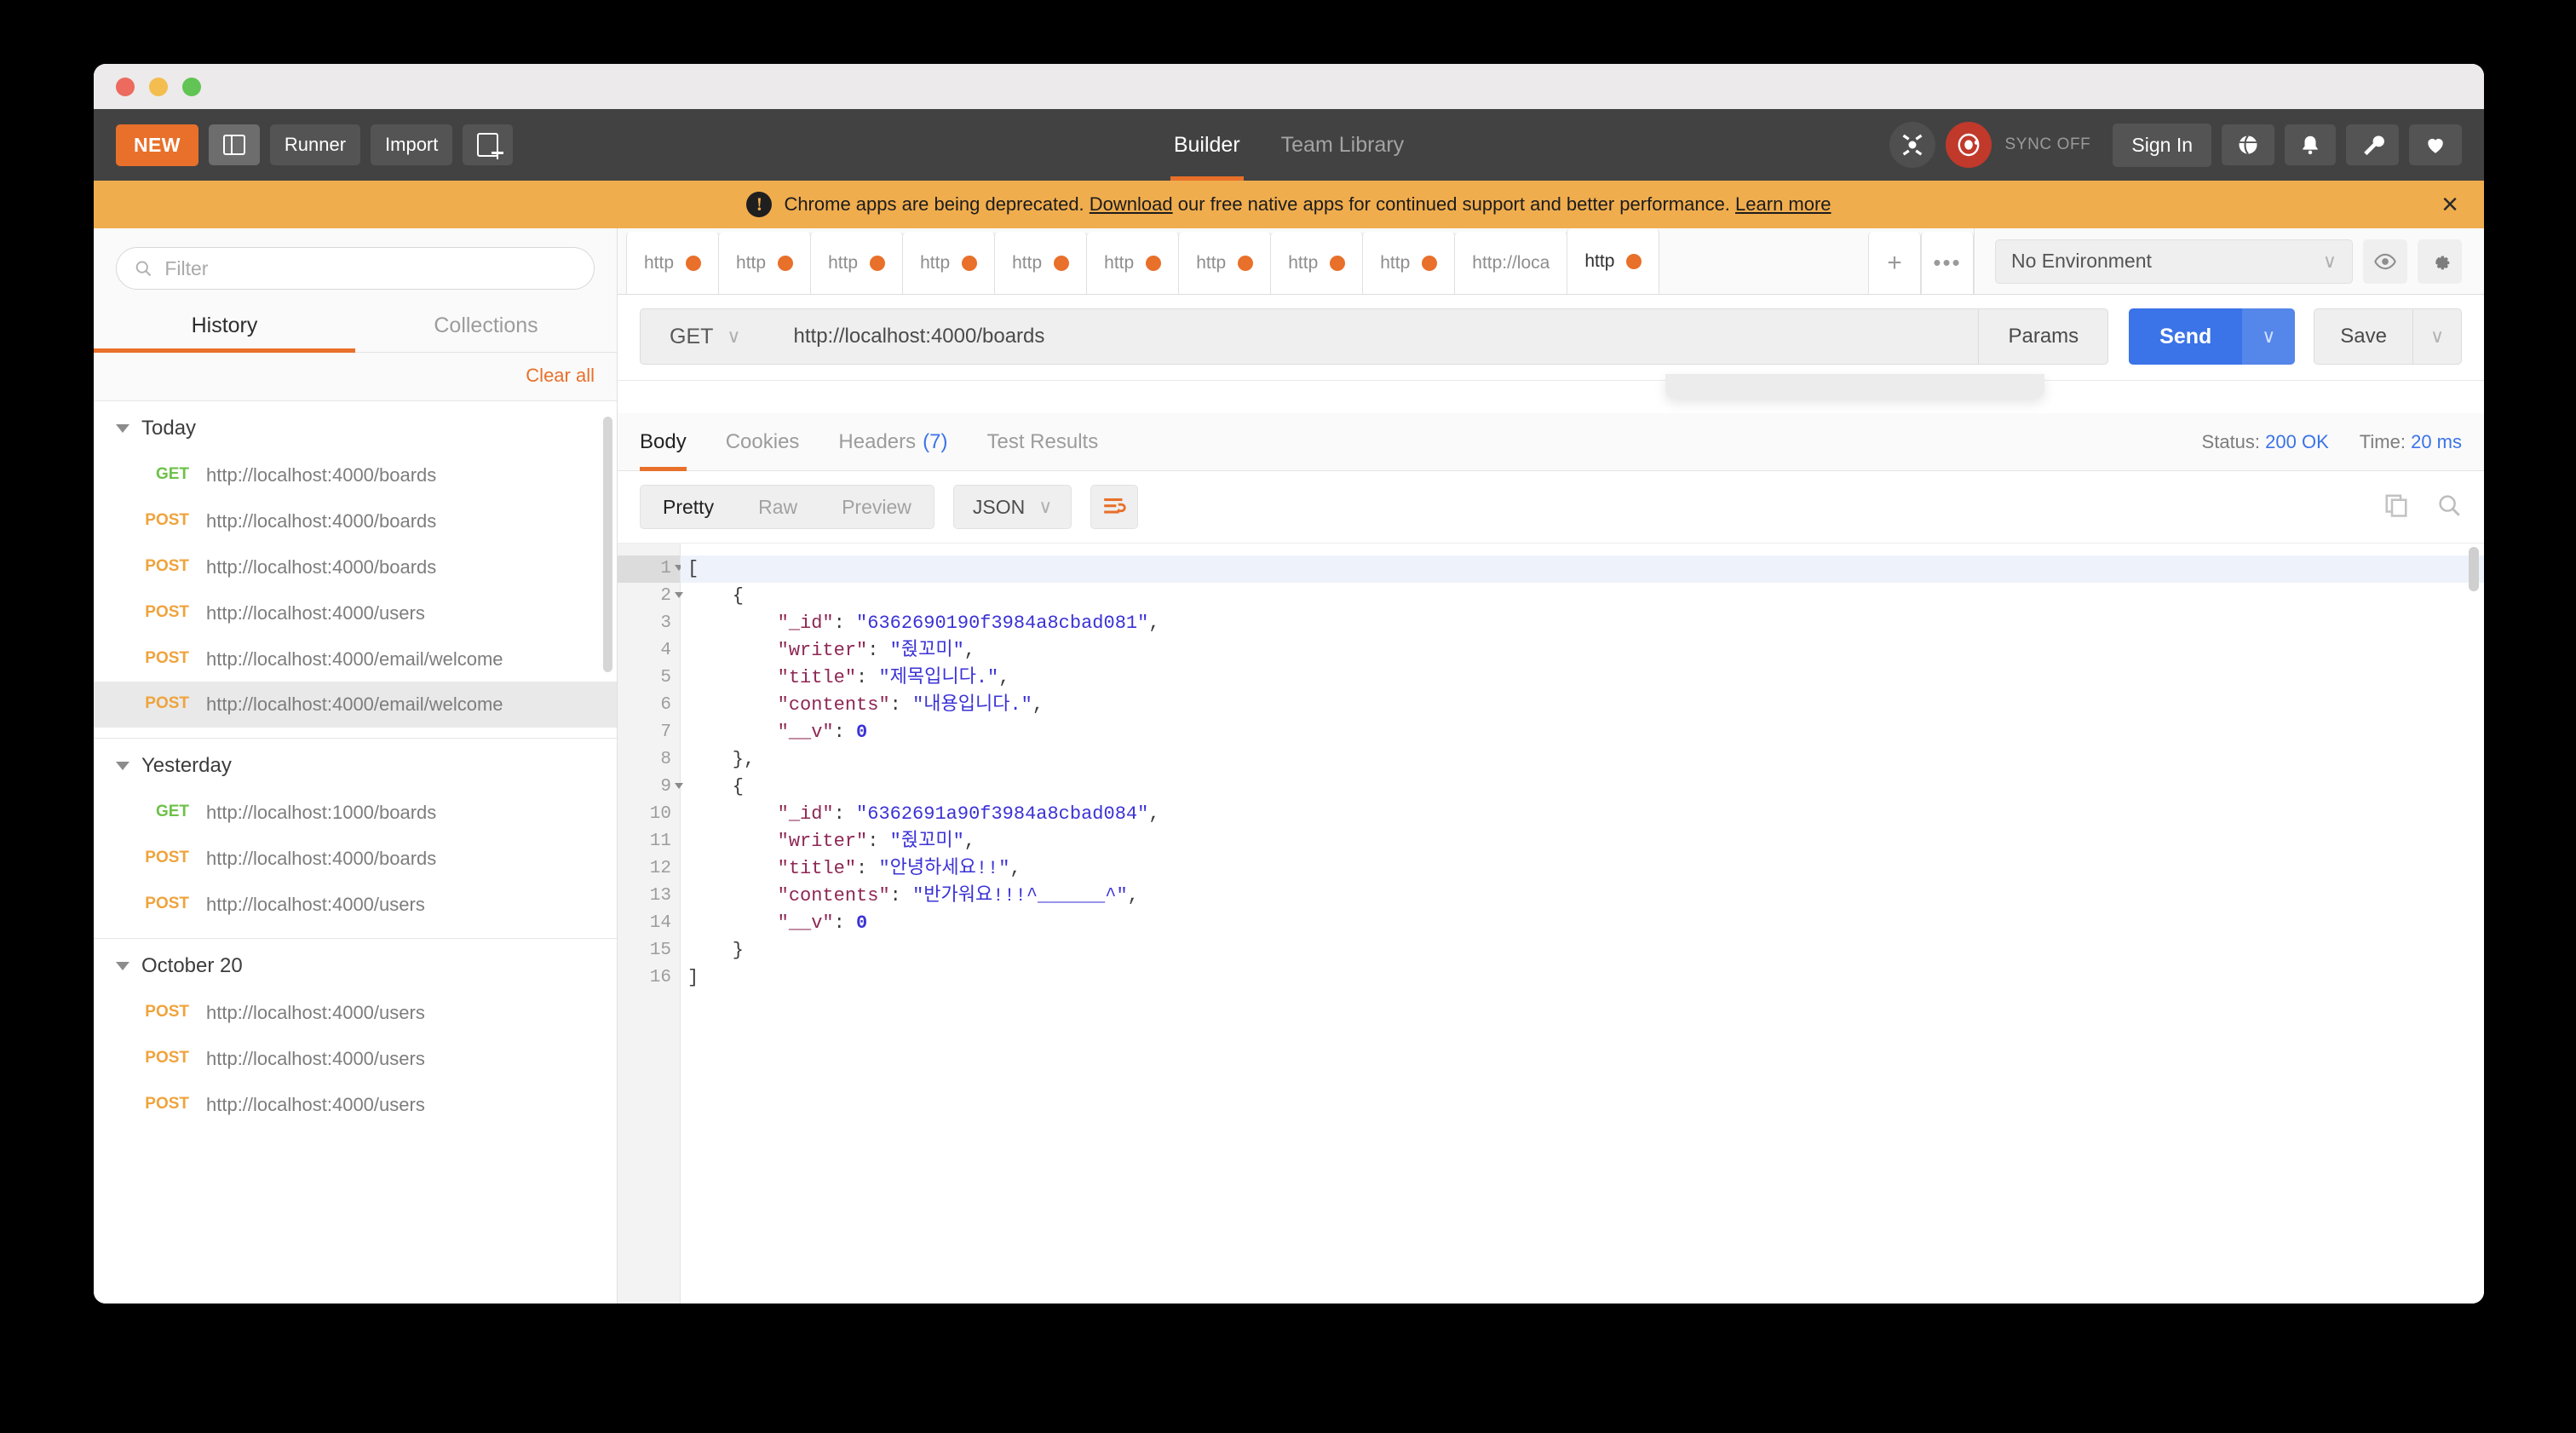 The height and width of the screenshot is (1433, 2576). I want to click on response-language-select: JSON ∨, so click(1012, 507).